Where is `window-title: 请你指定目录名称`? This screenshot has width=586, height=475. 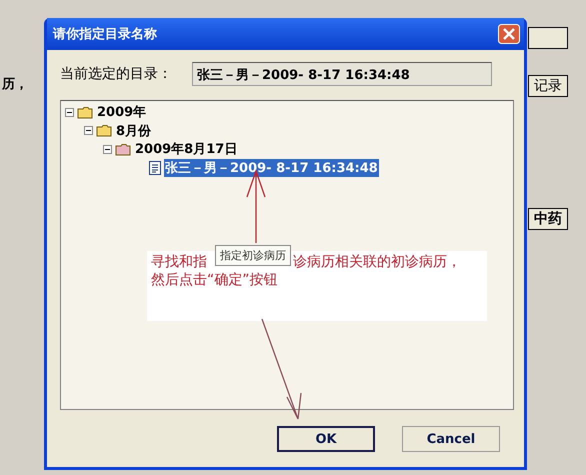
window-title: 请你指定目录名称 is located at coordinates (105, 34).